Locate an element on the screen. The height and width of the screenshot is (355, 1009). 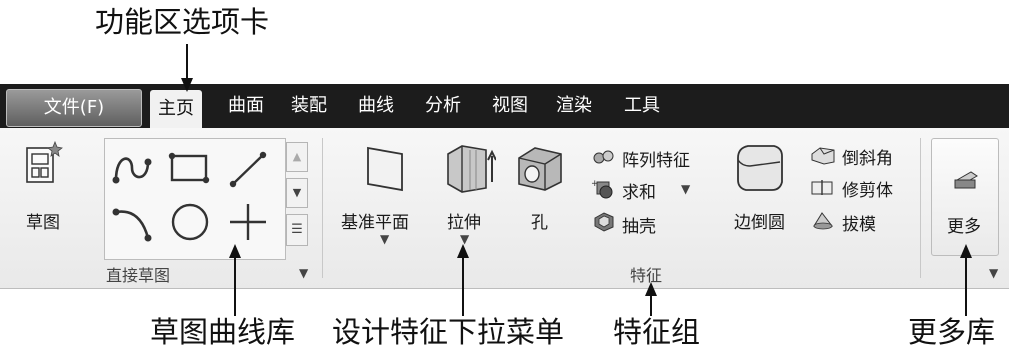
circle-icon is located at coordinates (191, 222).